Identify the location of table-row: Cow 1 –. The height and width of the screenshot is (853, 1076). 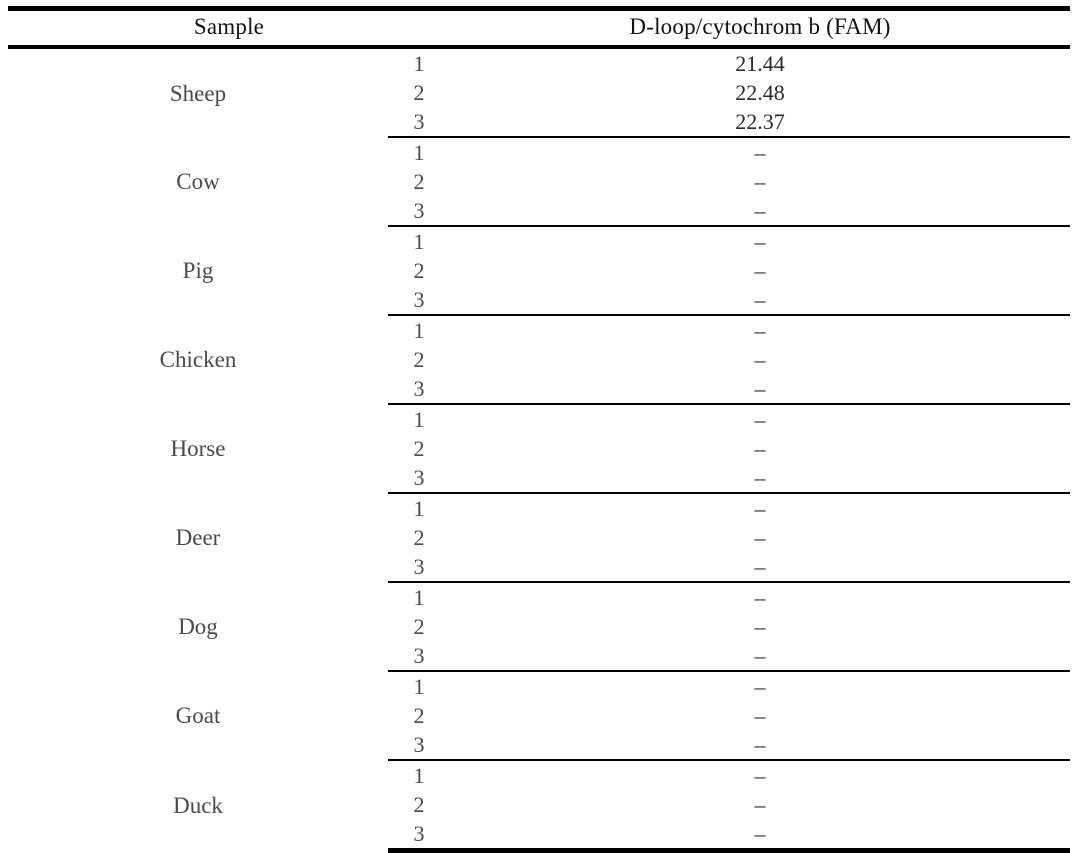
(539, 165).